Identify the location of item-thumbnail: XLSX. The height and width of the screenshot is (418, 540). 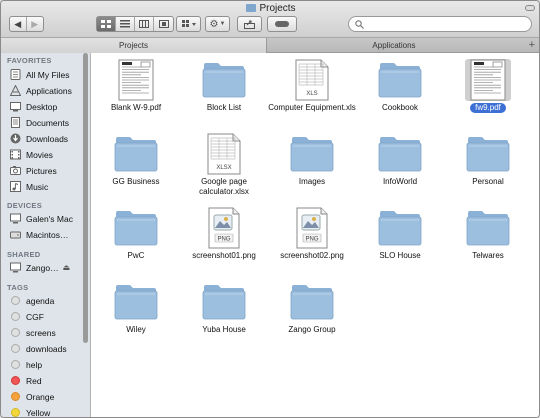
(224, 154).